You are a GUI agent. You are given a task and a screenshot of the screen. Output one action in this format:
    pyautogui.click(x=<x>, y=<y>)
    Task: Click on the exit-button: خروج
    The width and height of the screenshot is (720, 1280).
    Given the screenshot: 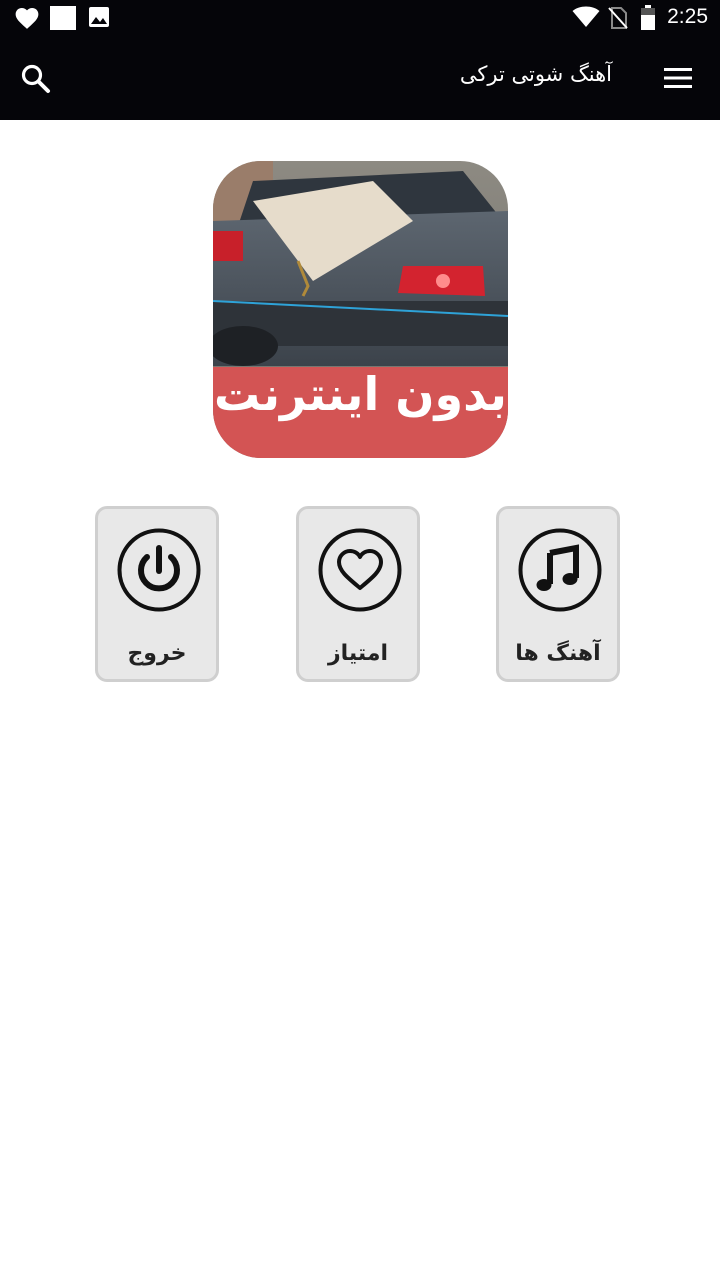 What is the action you would take?
    pyautogui.click(x=157, y=594)
    